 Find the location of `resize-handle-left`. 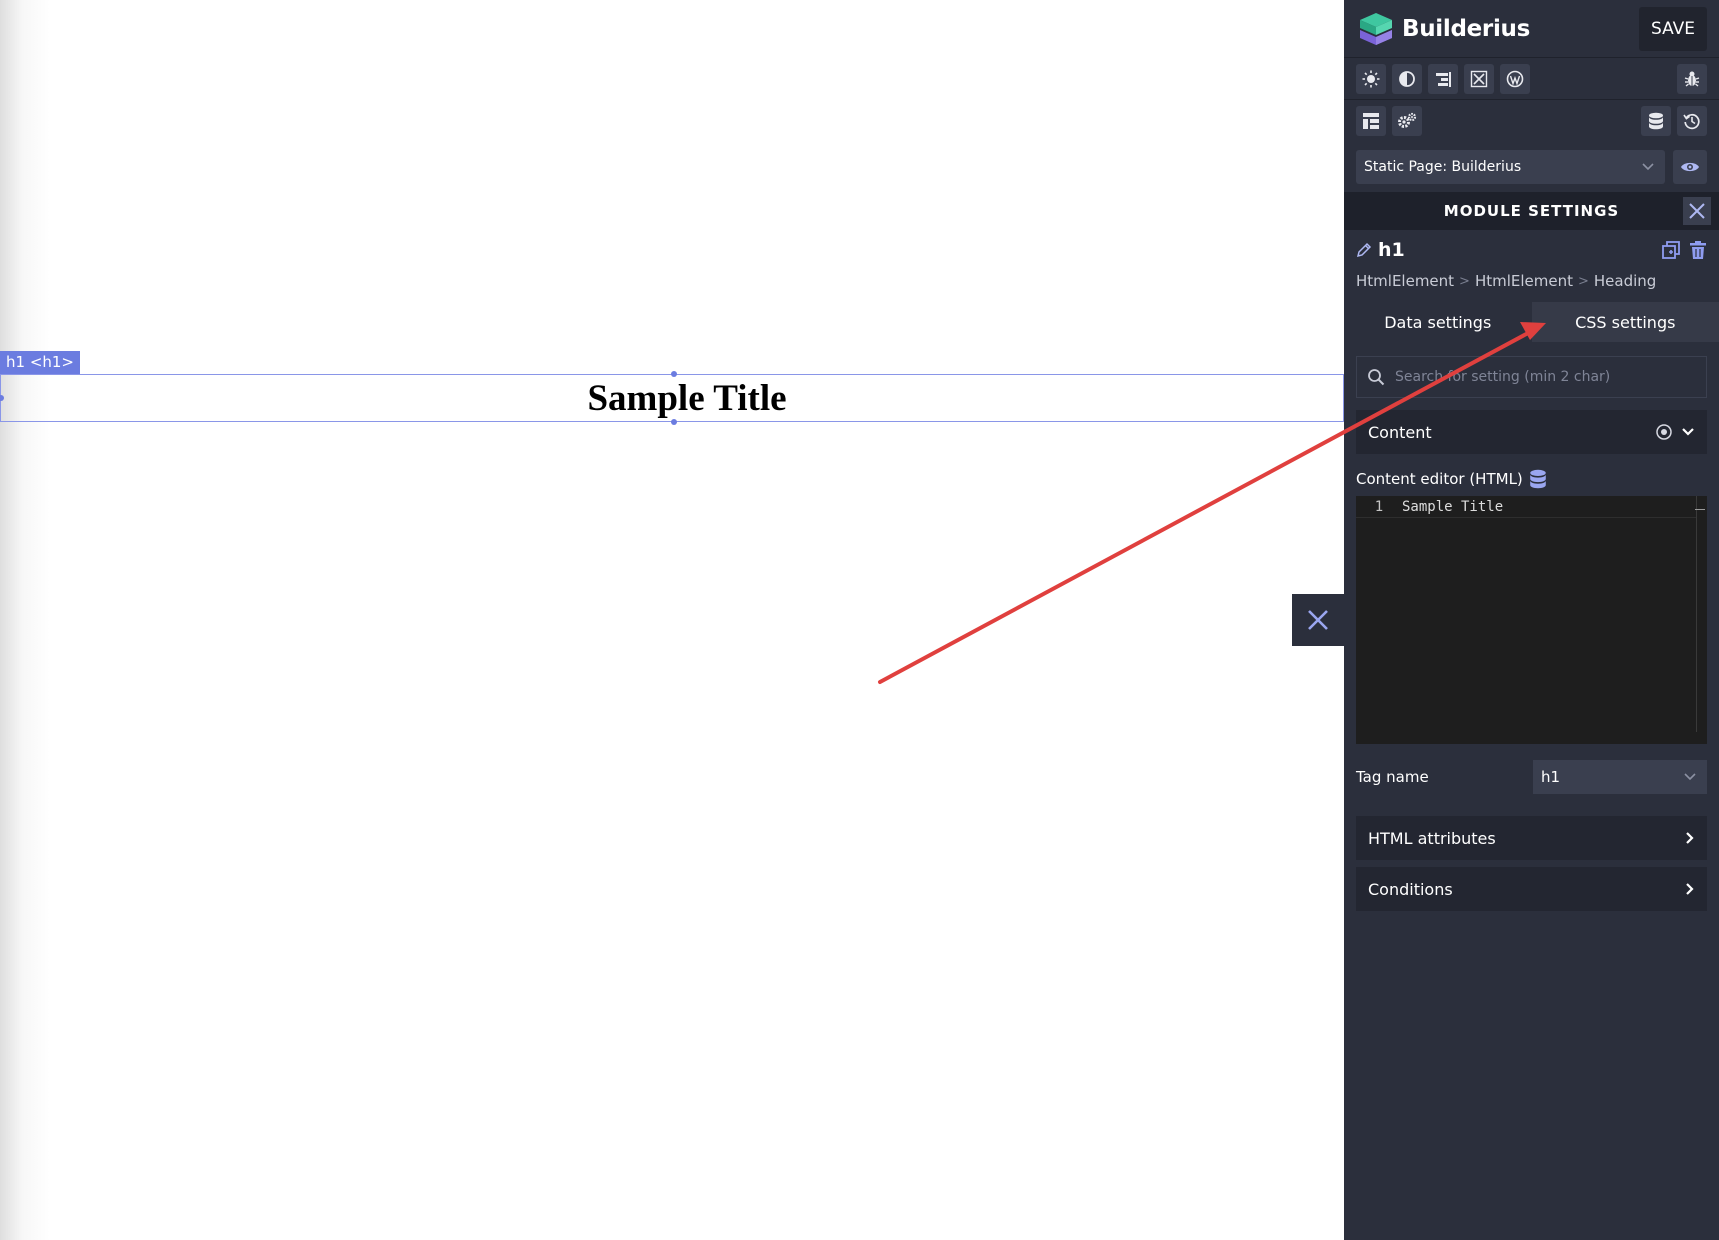

resize-handle-left is located at coordinates (2, 398).